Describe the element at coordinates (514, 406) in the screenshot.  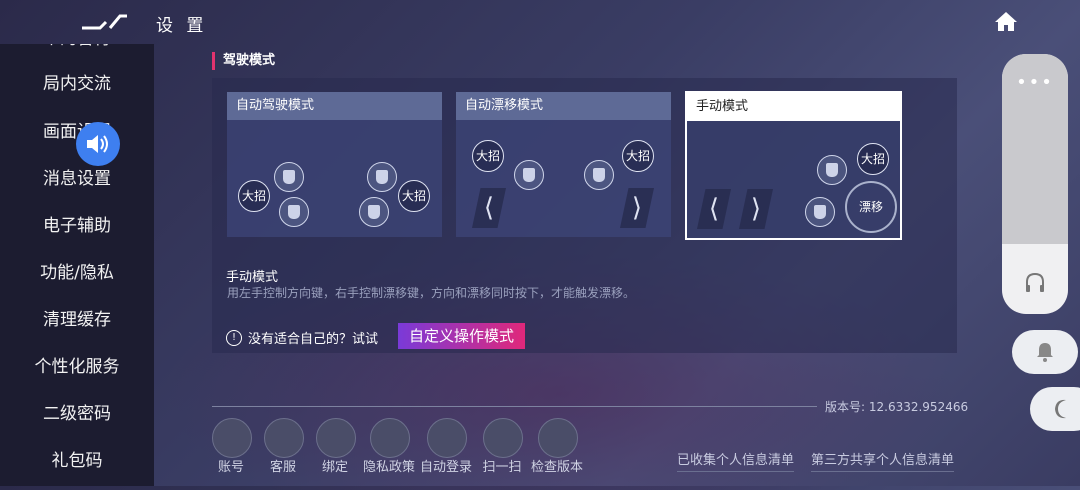
I see `divider` at that location.